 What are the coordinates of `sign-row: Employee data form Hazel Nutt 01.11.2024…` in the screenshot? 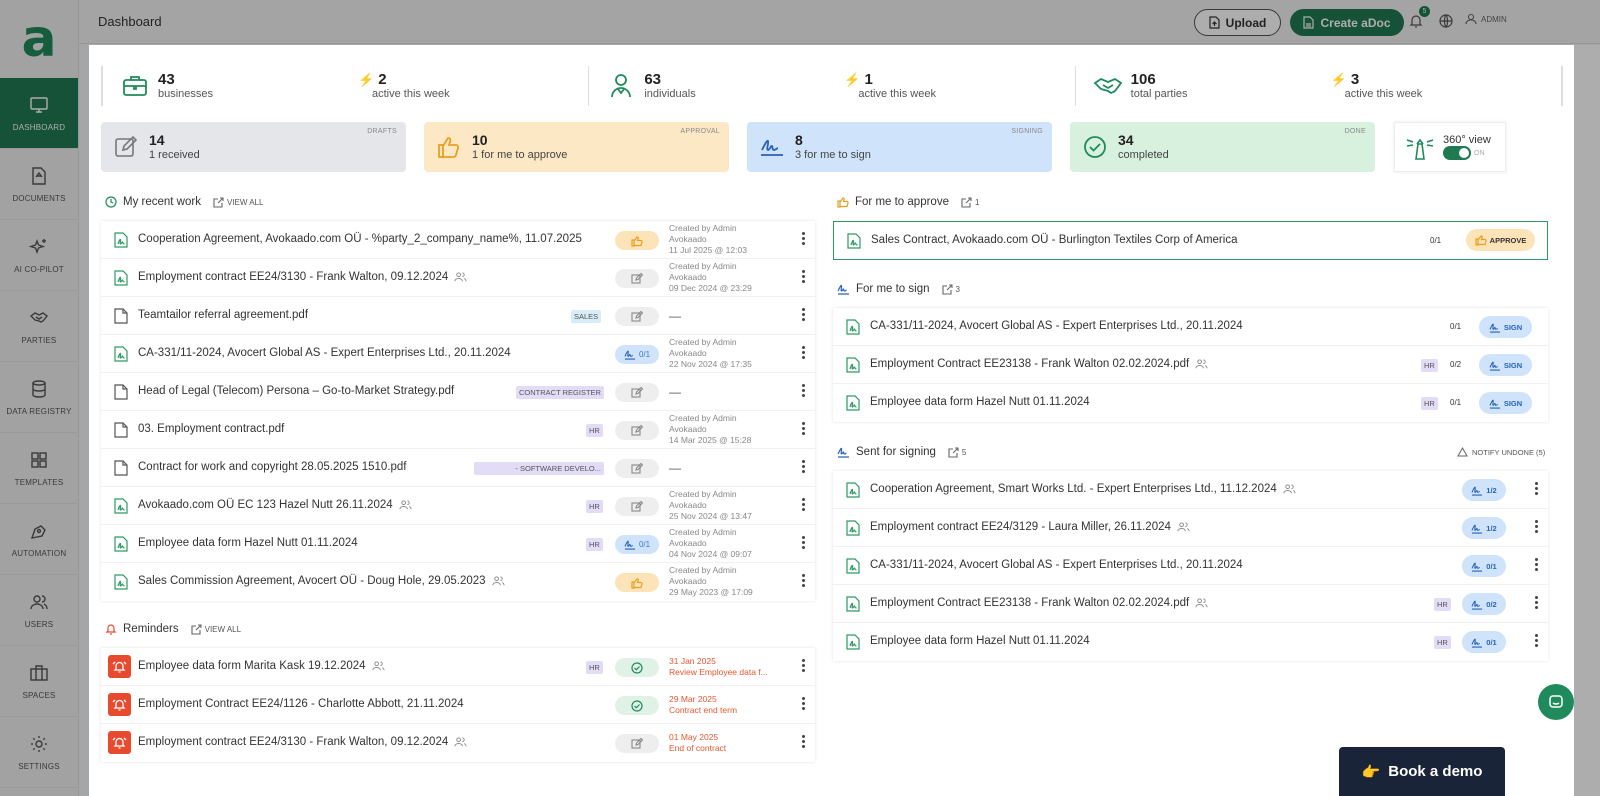 It's located at (1190, 403).